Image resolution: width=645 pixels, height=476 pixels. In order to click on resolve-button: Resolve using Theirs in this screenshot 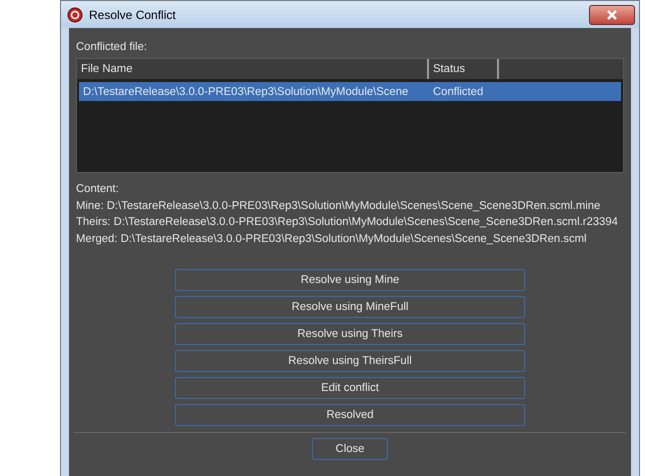, I will do `click(350, 334)`.